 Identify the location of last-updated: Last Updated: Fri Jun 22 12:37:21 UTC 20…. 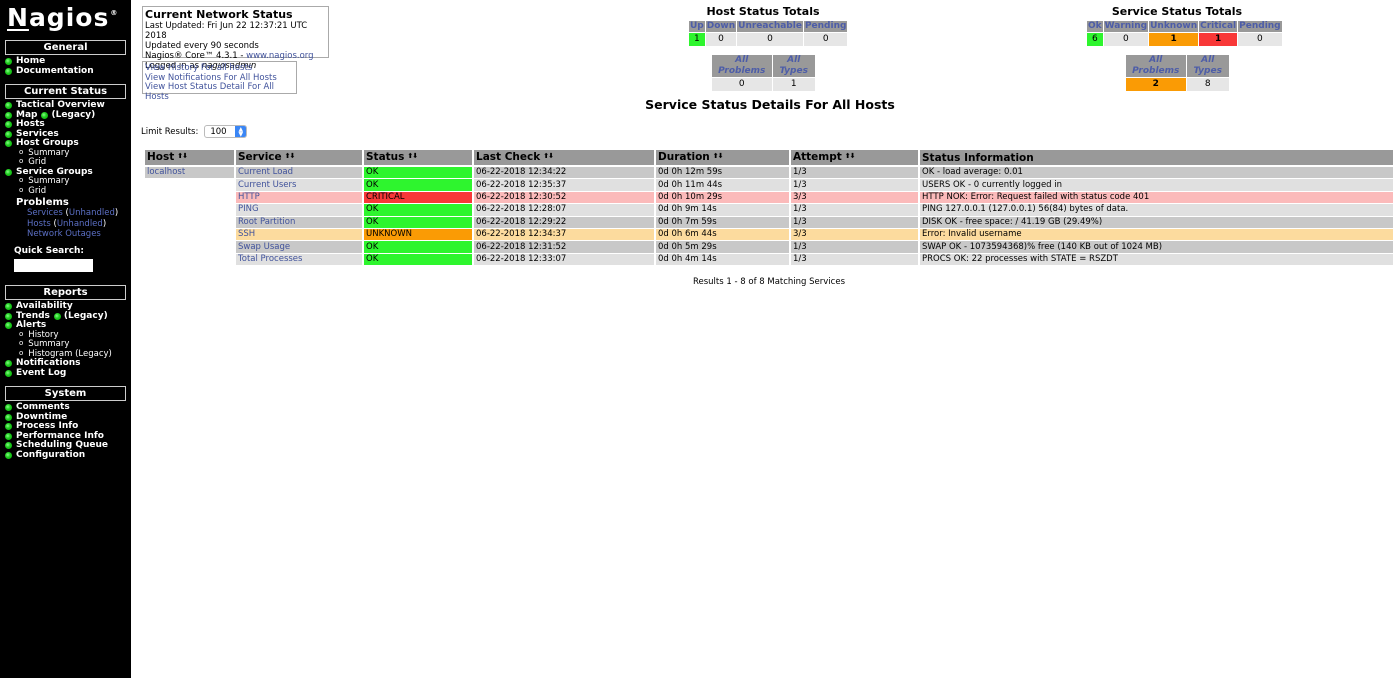
(226, 31).